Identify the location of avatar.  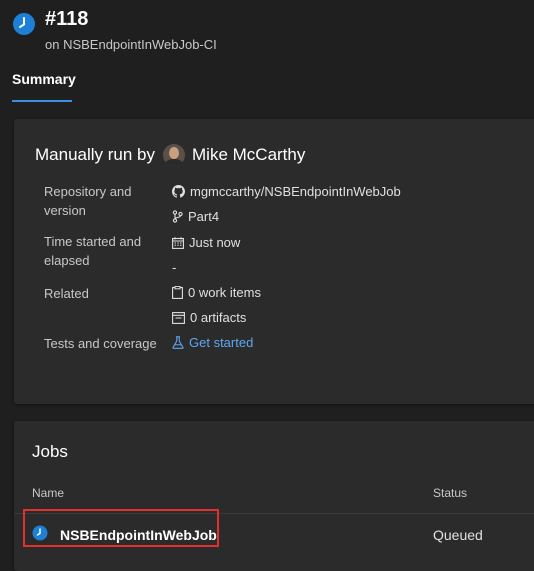
(174, 155).